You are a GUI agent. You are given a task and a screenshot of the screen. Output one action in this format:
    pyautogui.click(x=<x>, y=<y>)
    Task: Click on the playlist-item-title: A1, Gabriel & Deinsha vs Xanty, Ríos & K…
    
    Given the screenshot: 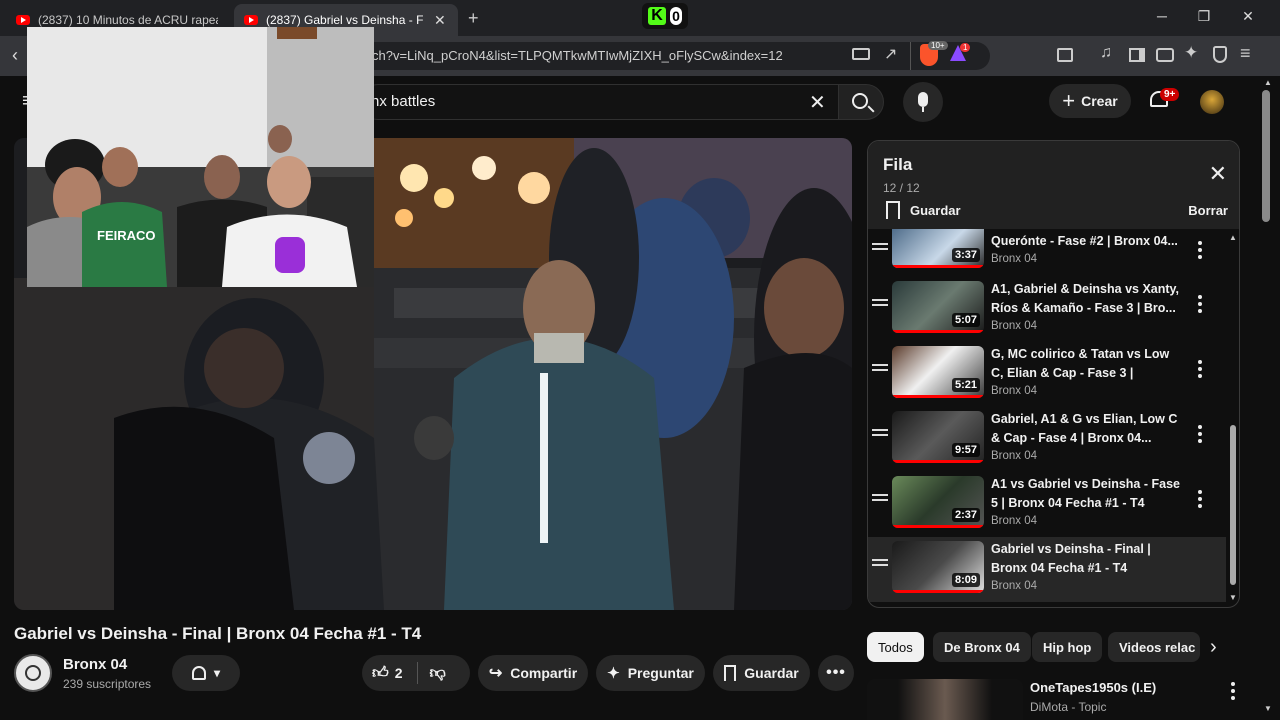 What is the action you would take?
    pyautogui.click(x=1085, y=298)
    